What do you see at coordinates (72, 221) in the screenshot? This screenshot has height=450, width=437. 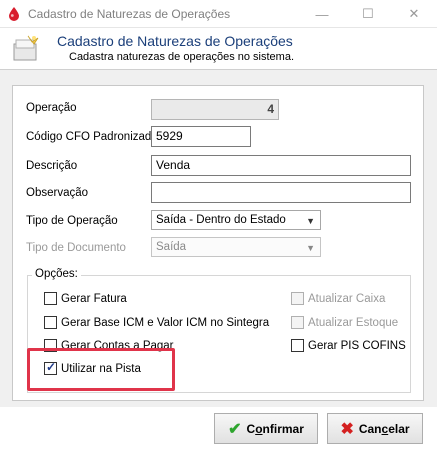 I see `tipo-operacao-label: Tipo de Operação` at bounding box center [72, 221].